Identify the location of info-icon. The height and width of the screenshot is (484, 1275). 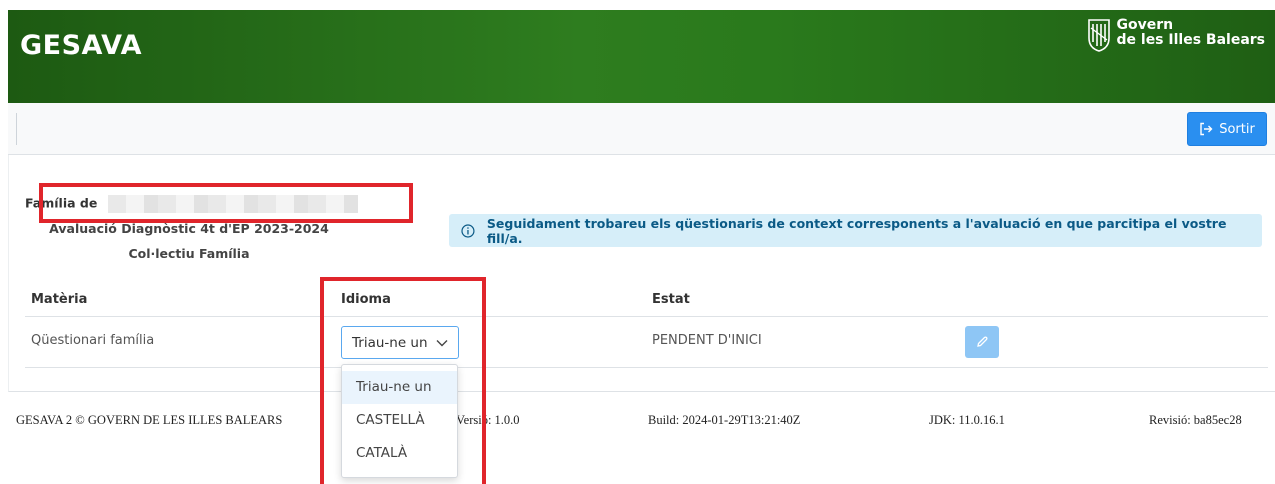
(468, 230).